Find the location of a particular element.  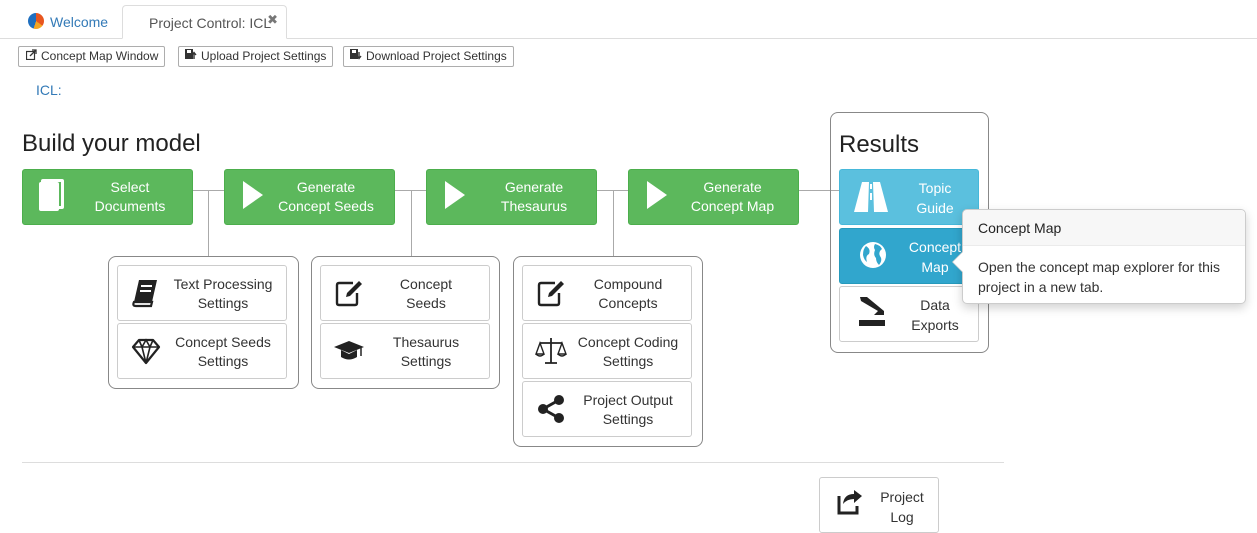

external-link-icon is located at coordinates (31, 57).